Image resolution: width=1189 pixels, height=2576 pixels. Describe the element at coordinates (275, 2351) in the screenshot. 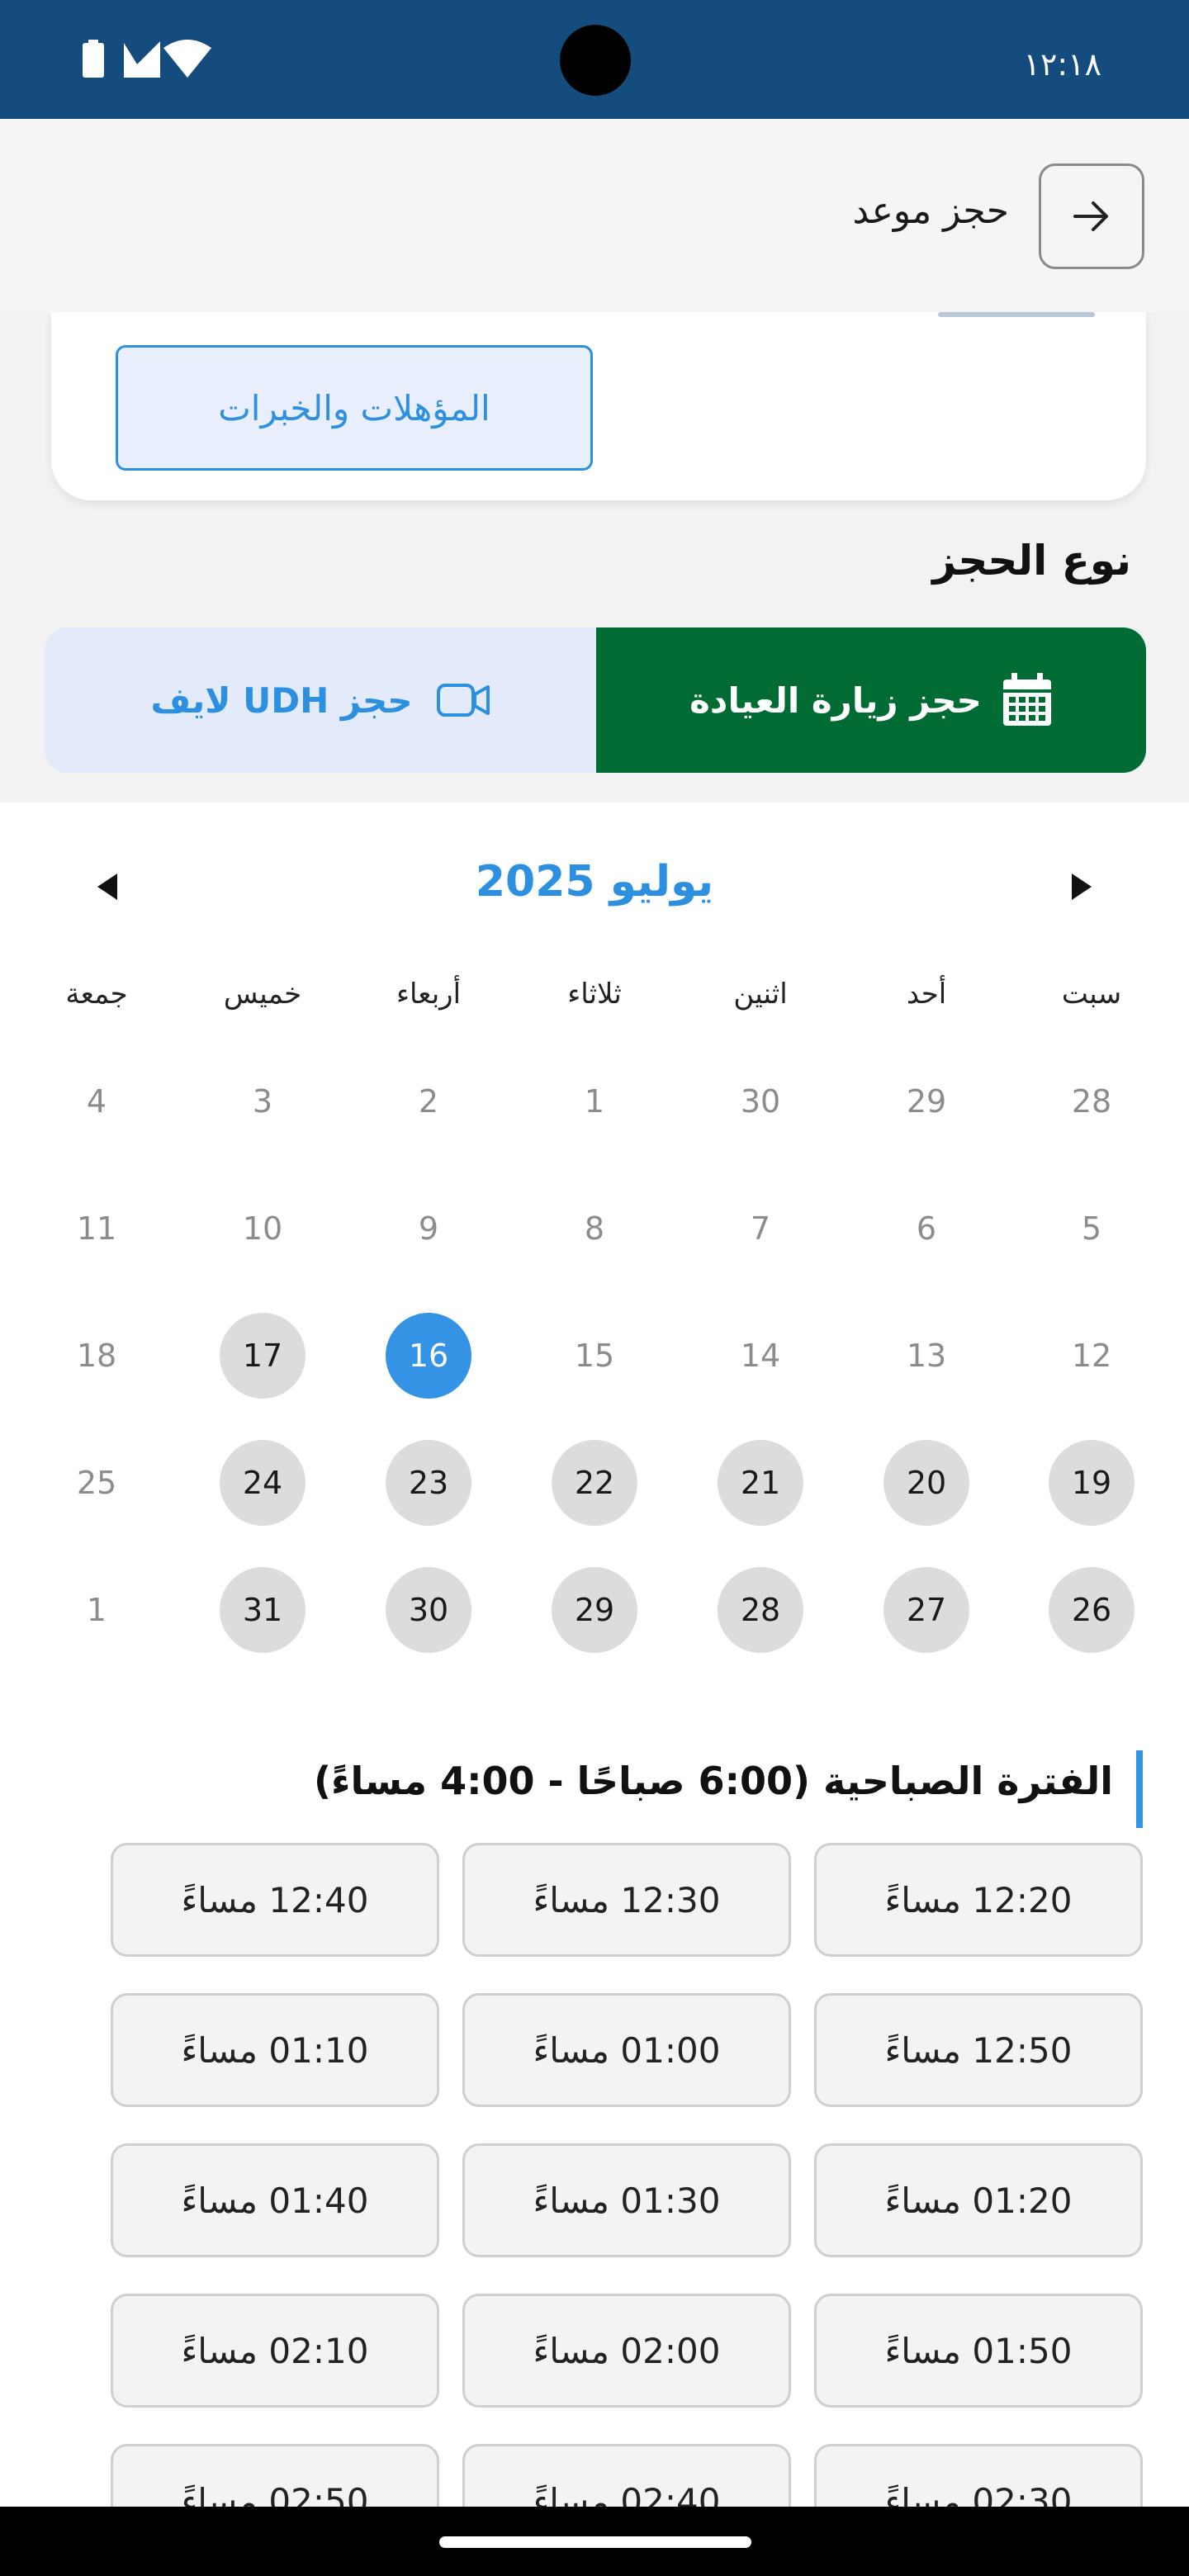

I see `time-slot-button: 02:10 مساءً` at that location.